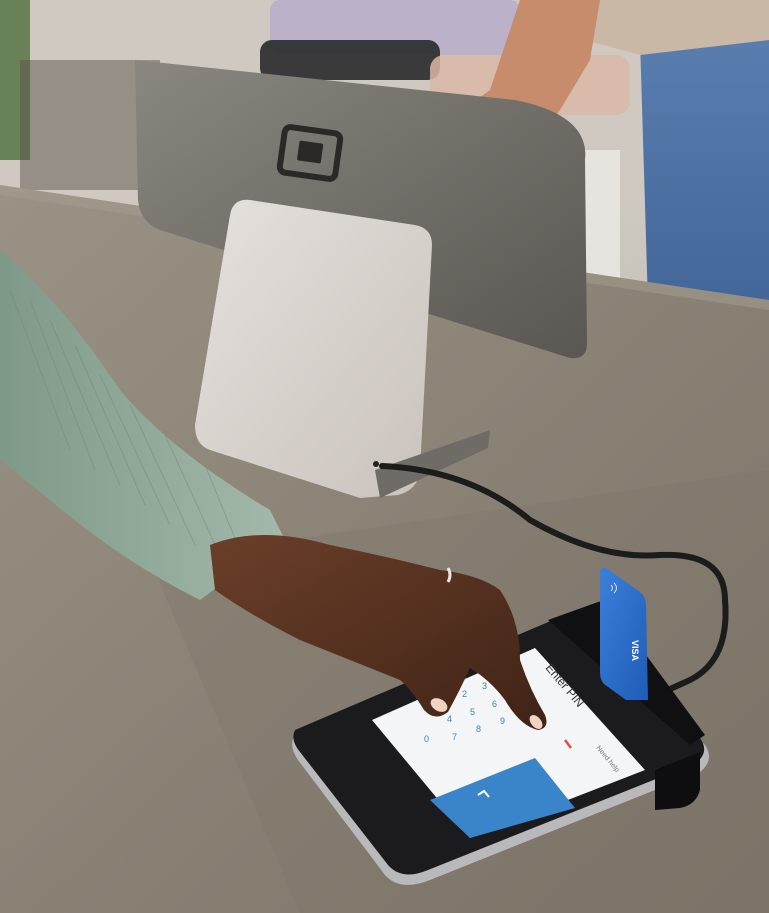 The image size is (769, 913). I want to click on tablet-stand, so click(313, 348).